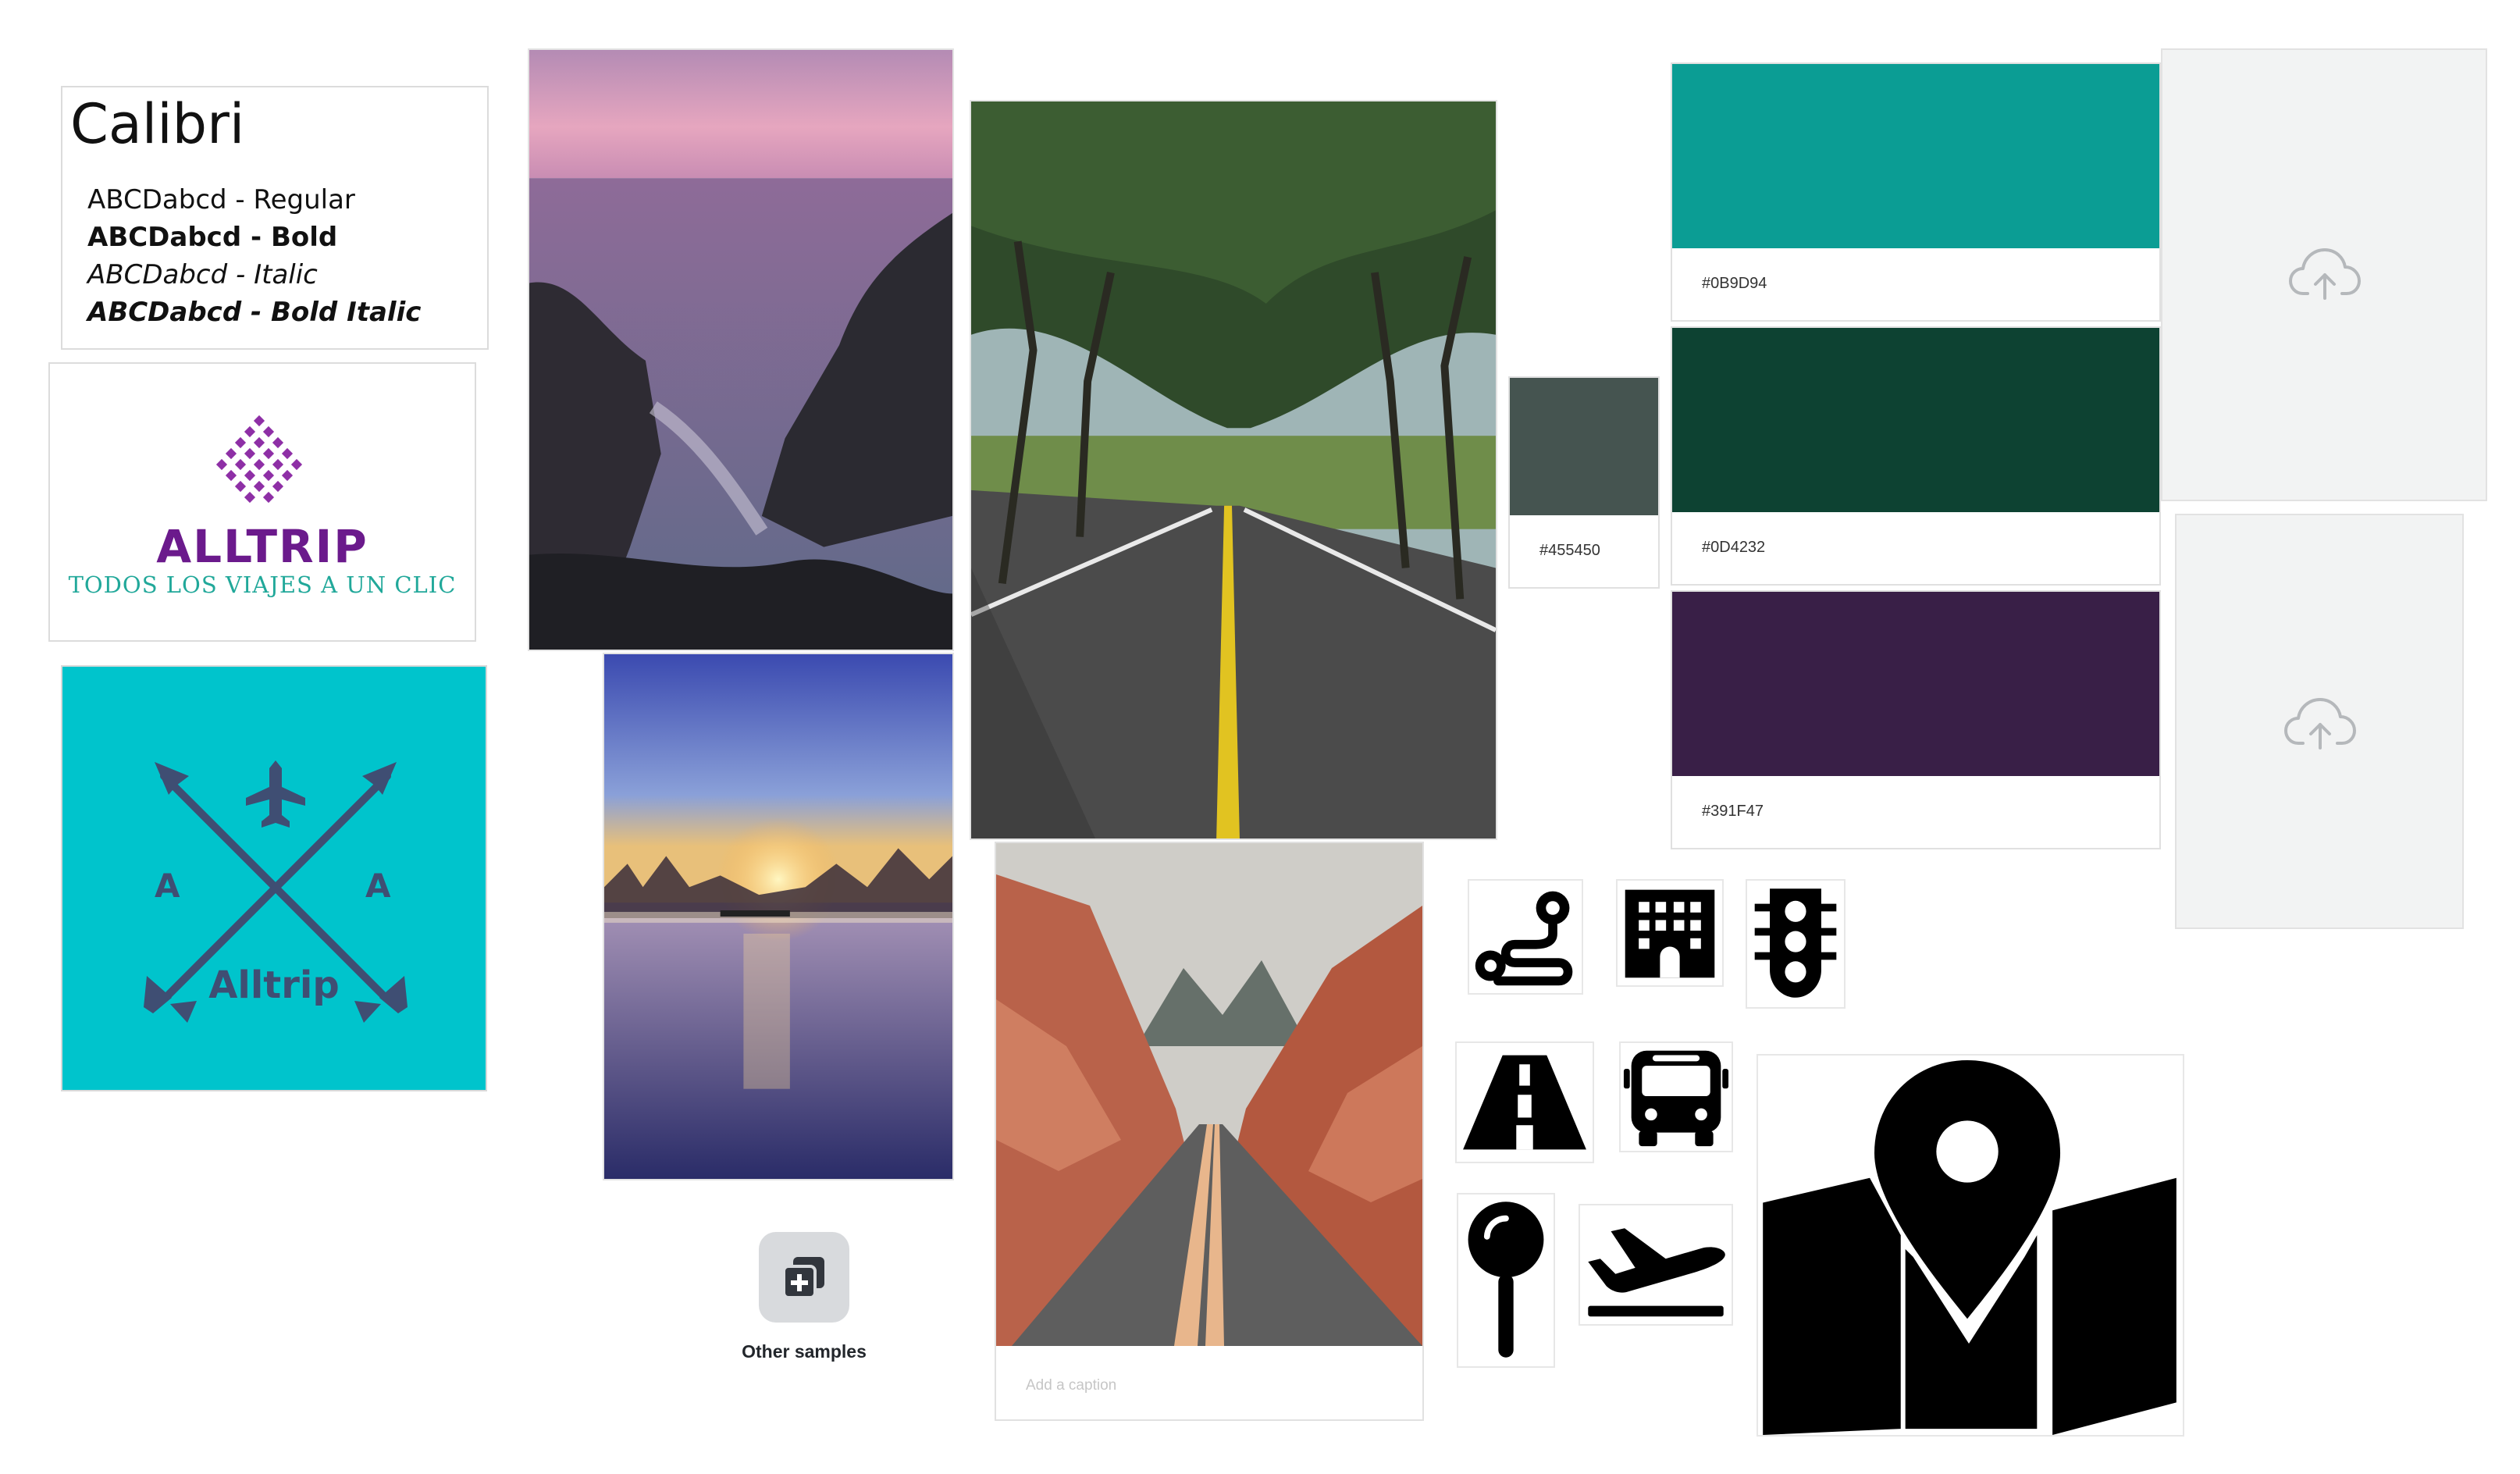 This screenshot has height=1474, width=2520. I want to click on route-icon, so click(1525, 937).